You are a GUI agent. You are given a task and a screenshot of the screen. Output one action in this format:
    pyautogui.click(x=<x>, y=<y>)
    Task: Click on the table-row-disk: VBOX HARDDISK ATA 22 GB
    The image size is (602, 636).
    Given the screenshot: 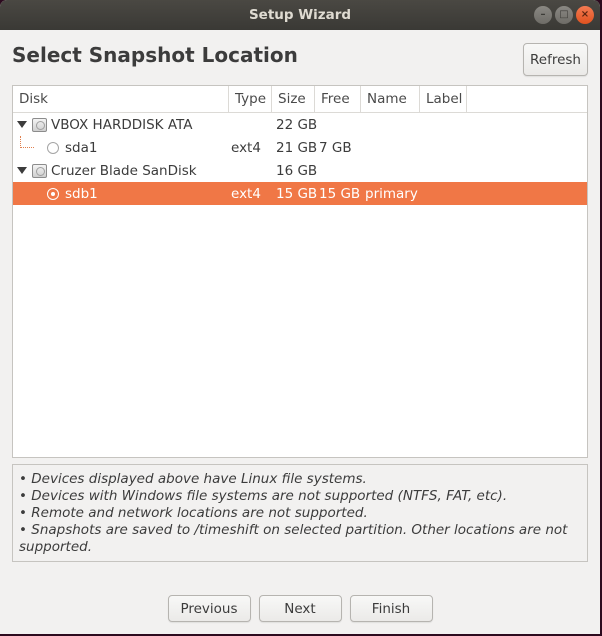 What is the action you would take?
    pyautogui.click(x=300, y=124)
    